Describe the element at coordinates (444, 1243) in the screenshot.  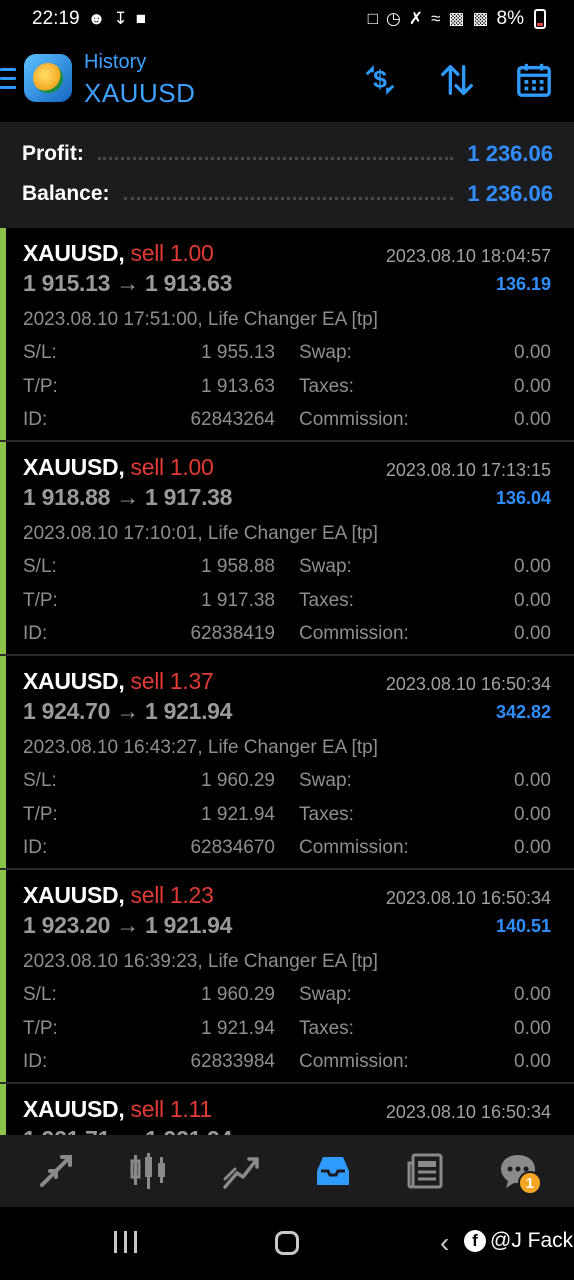
I see `back-button: ‹` at that location.